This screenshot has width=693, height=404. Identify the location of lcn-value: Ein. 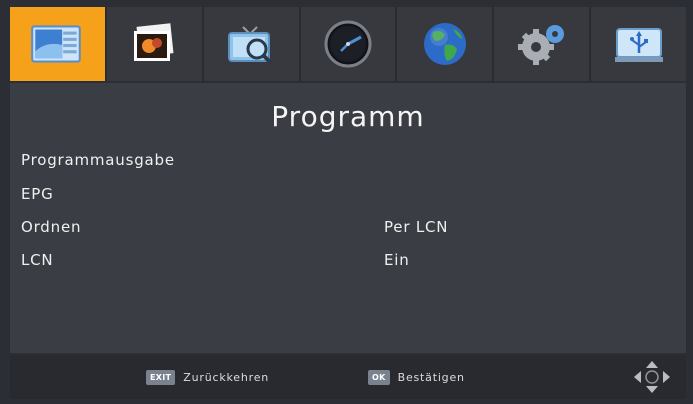
(397, 260).